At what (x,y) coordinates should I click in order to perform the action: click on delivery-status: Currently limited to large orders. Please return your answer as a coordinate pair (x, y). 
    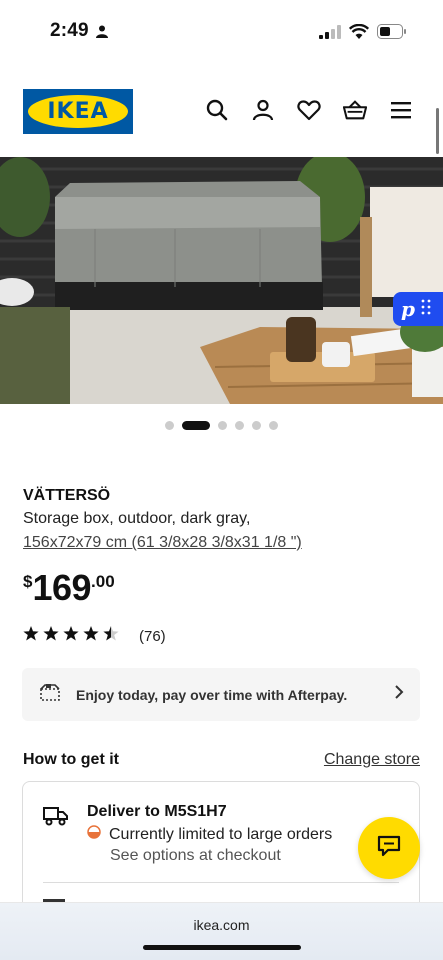
    Looking at the image, I should click on (209, 834).